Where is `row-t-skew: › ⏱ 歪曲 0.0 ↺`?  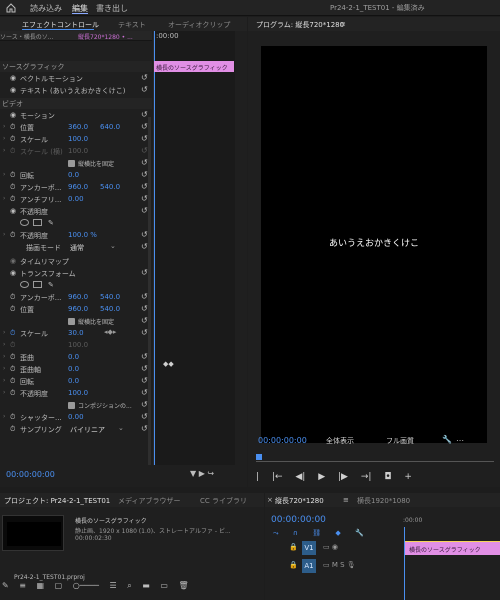 row-t-skew: › ⏱ 歪曲 0.0 ↺ is located at coordinates (76, 357).